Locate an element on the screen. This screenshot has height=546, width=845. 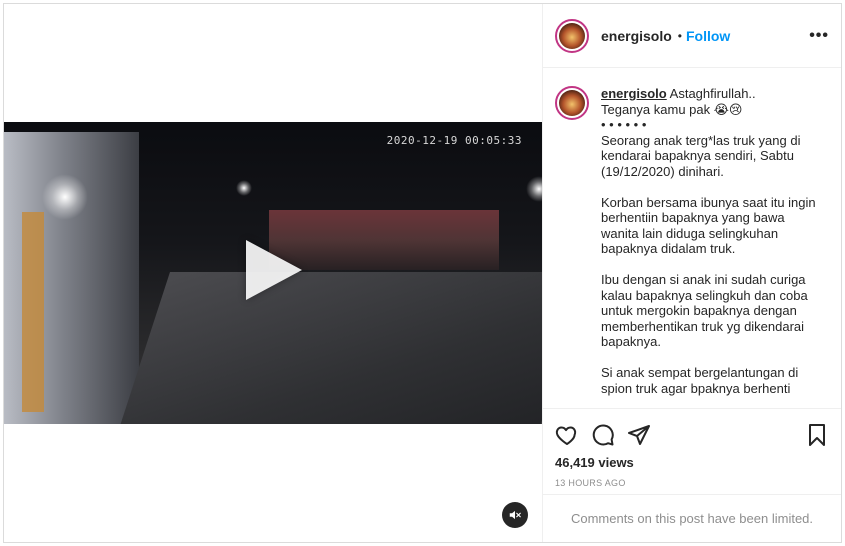
post-header: energisolo • Follow ••• is located at coordinates (692, 36).